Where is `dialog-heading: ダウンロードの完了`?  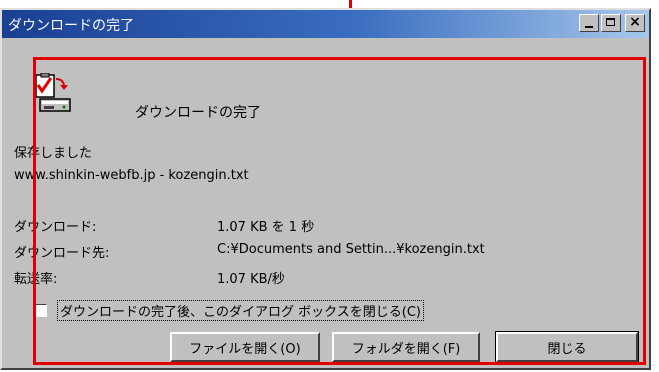 dialog-heading: ダウンロードの完了 is located at coordinates (198, 113).